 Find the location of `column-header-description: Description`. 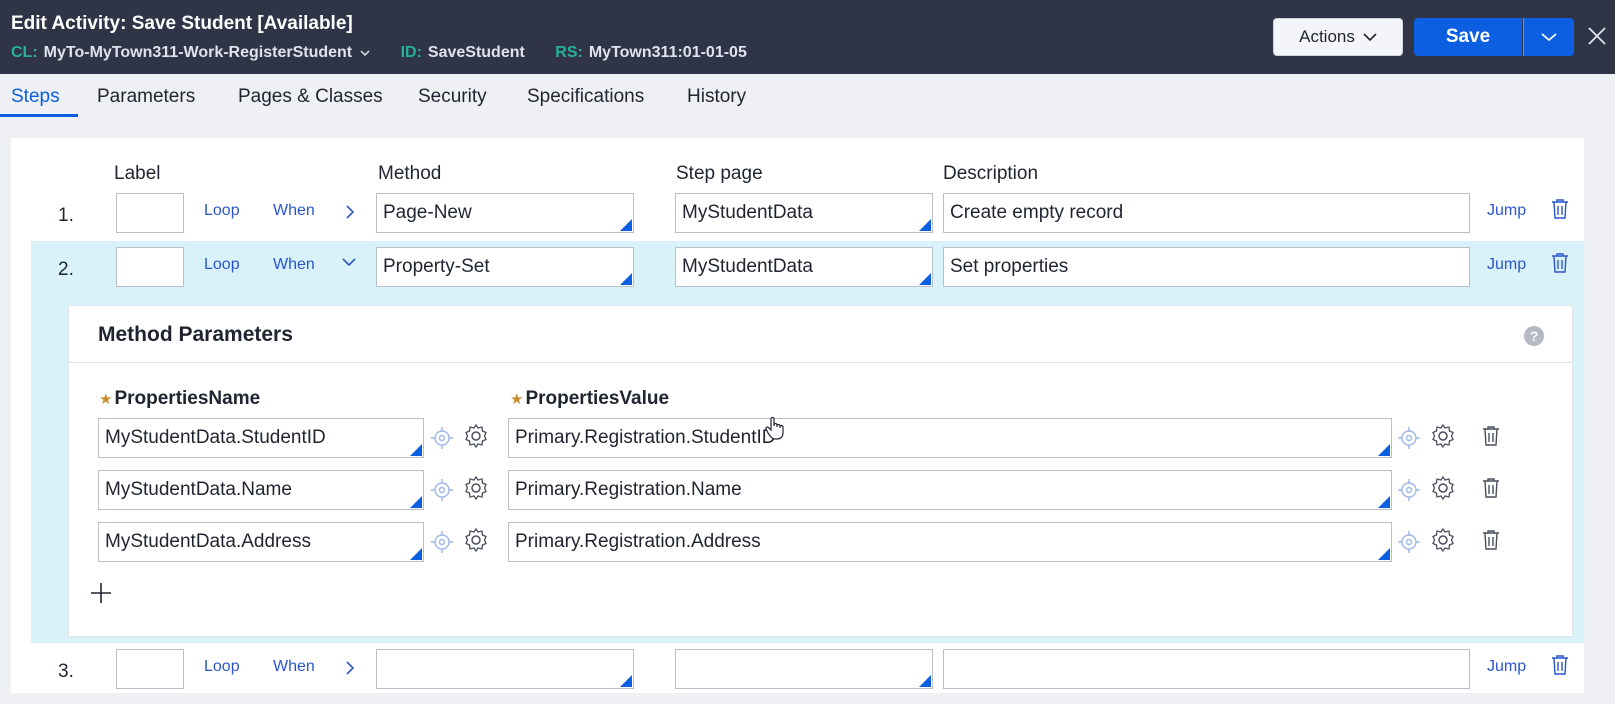

column-header-description: Description is located at coordinates (991, 173).